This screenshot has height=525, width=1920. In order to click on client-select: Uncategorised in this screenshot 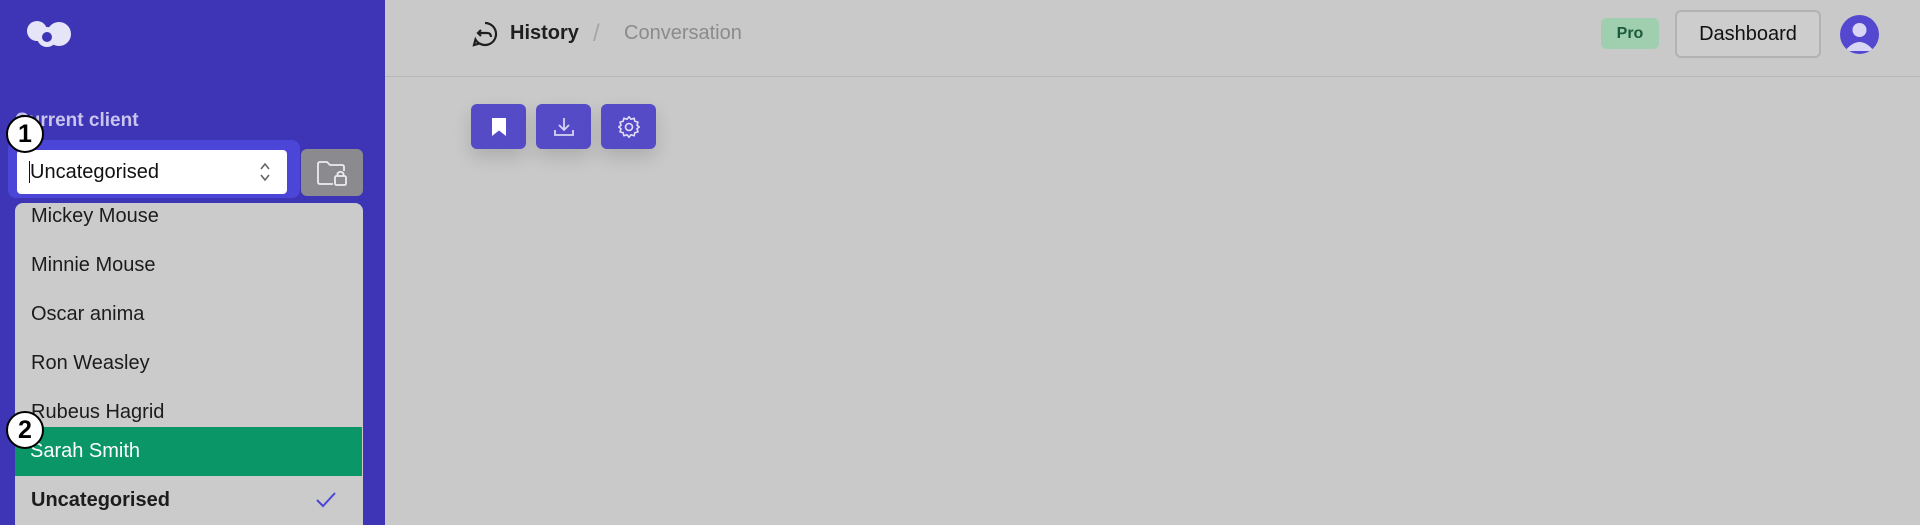, I will do `click(152, 172)`.